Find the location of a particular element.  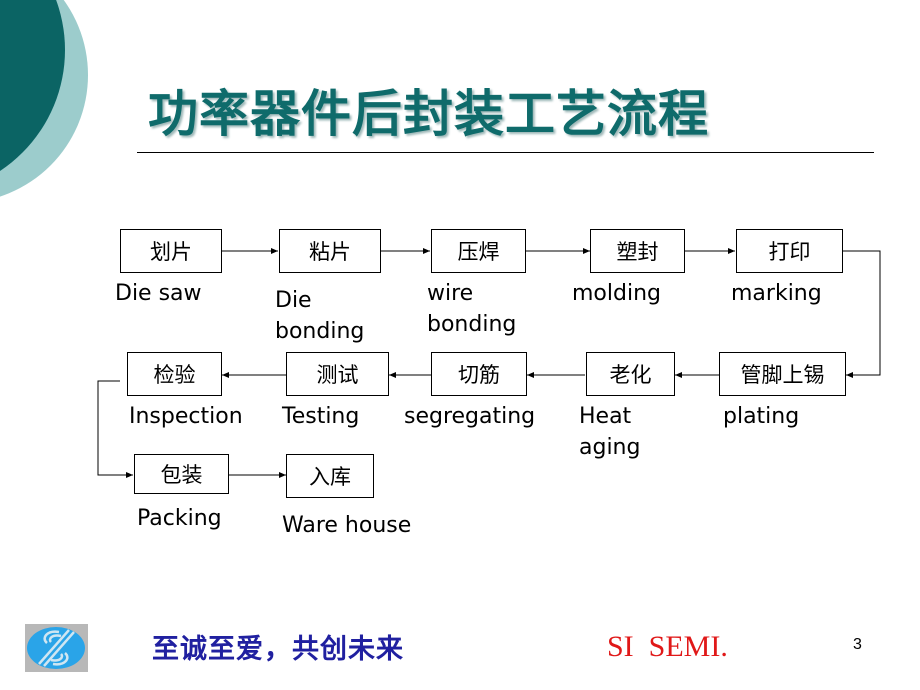

step-box-testing: 测试 is located at coordinates (337, 374).